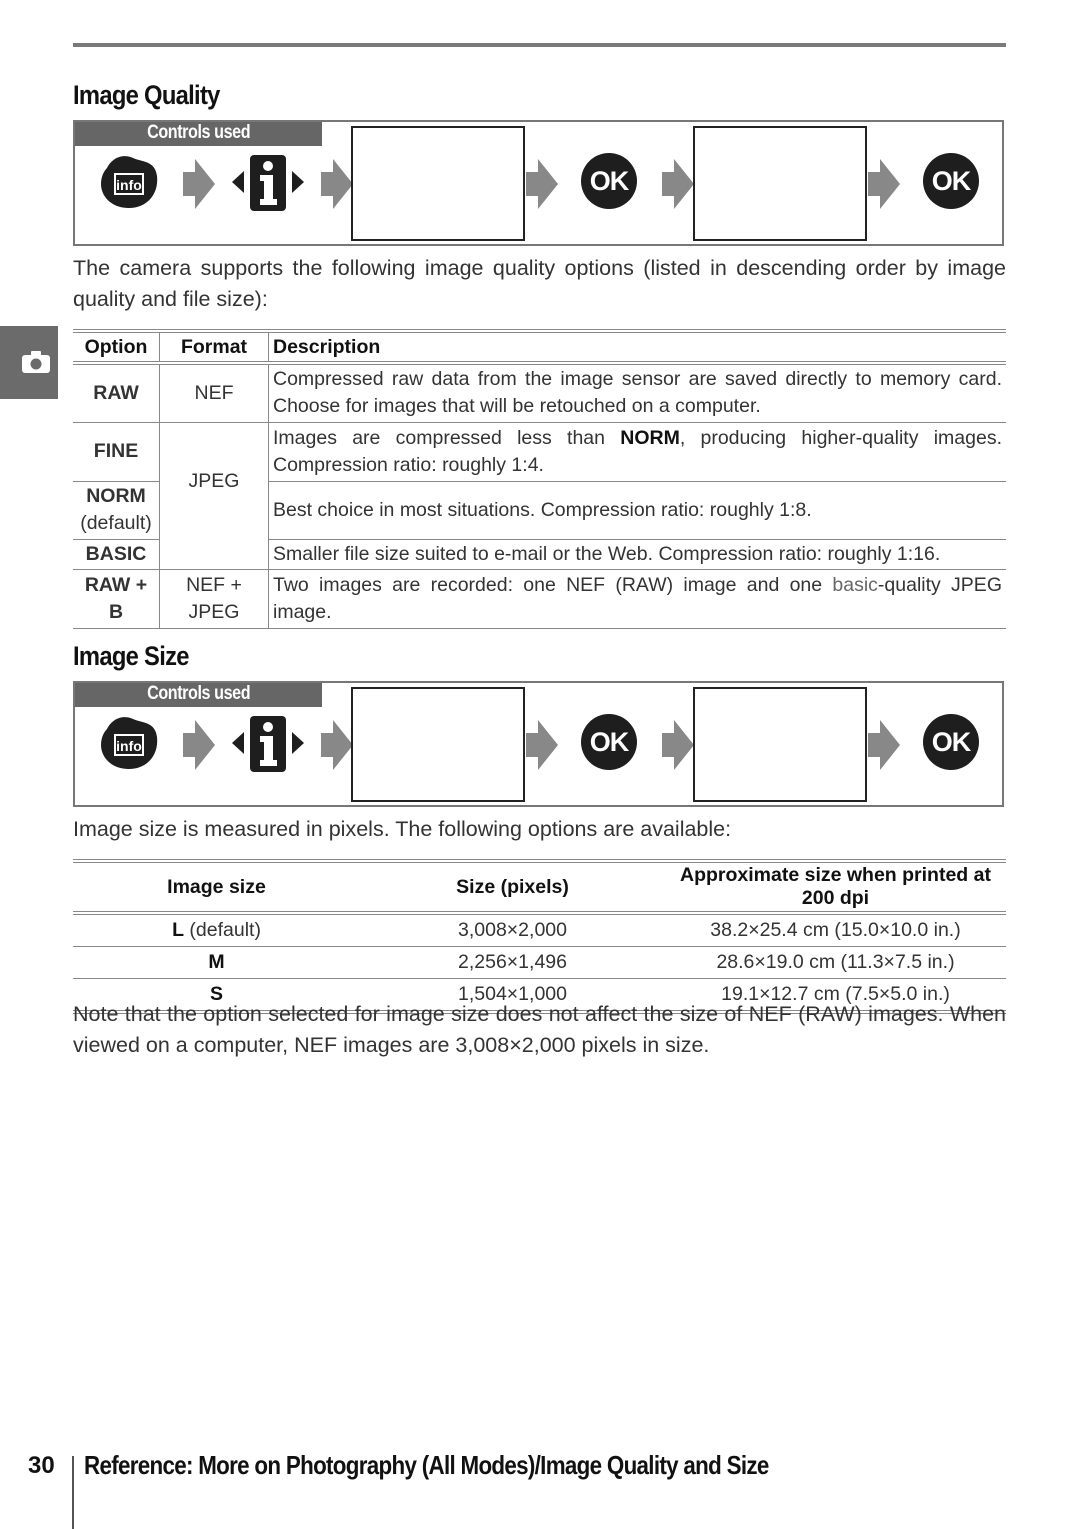  What do you see at coordinates (216, 930) in the screenshot?
I see `size-option-cell: L (default)` at bounding box center [216, 930].